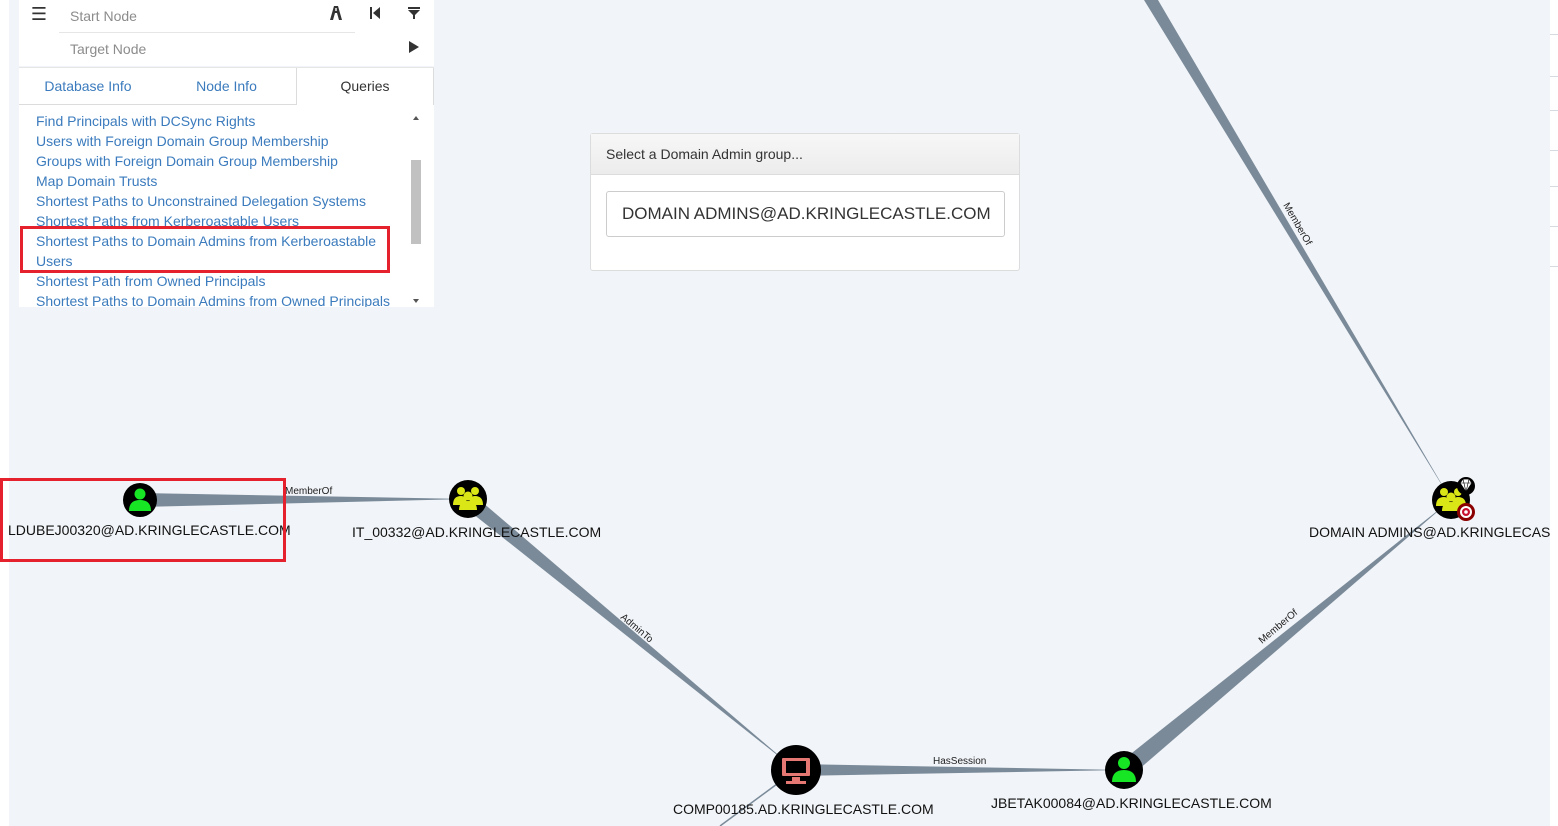 The height and width of the screenshot is (826, 1558). Describe the element at coordinates (1429, 532) in the screenshot. I see `node-label-domain-admins: DOMAIN ADMINS@AD.KRINGLECASTLE.COM` at that location.